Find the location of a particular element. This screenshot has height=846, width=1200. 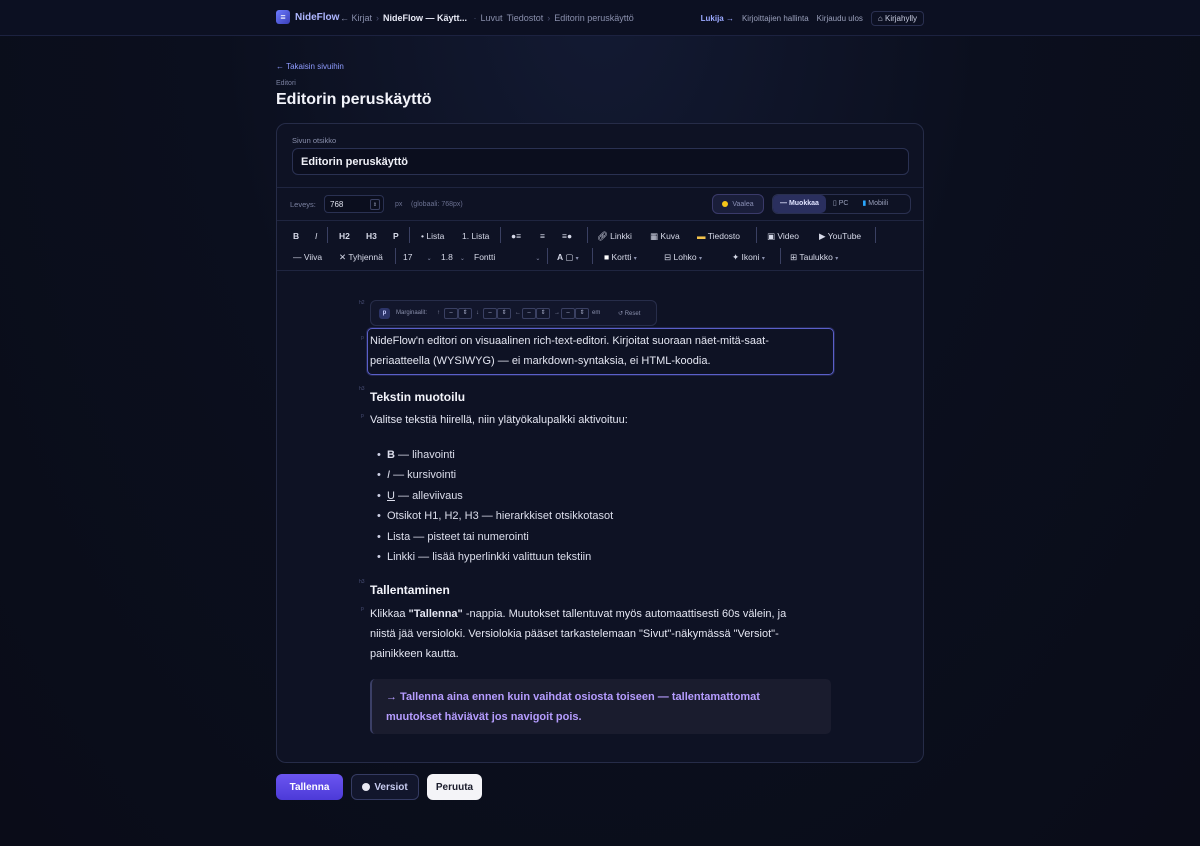

width-input: 768 ⇕ is located at coordinates (354, 204).